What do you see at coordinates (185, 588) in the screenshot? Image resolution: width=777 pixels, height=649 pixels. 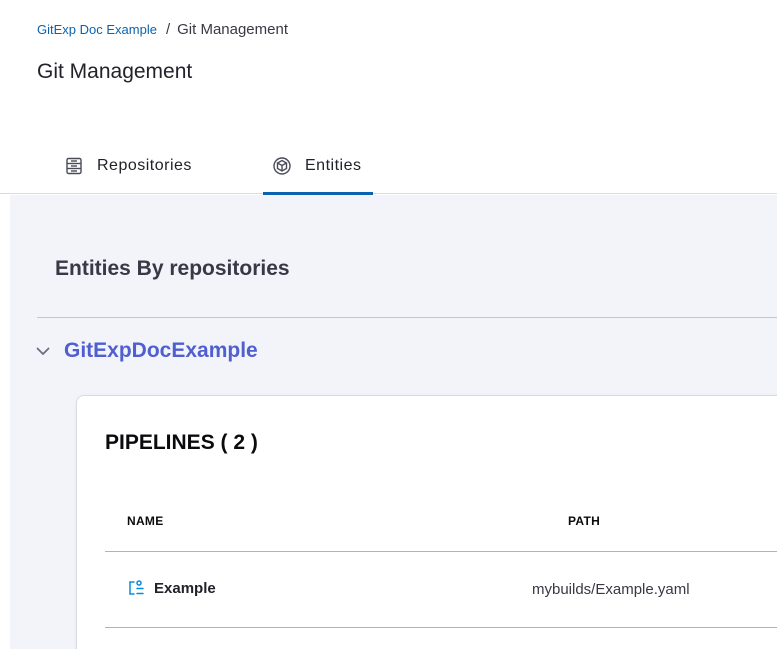 I see `pipeline-name: Example` at bounding box center [185, 588].